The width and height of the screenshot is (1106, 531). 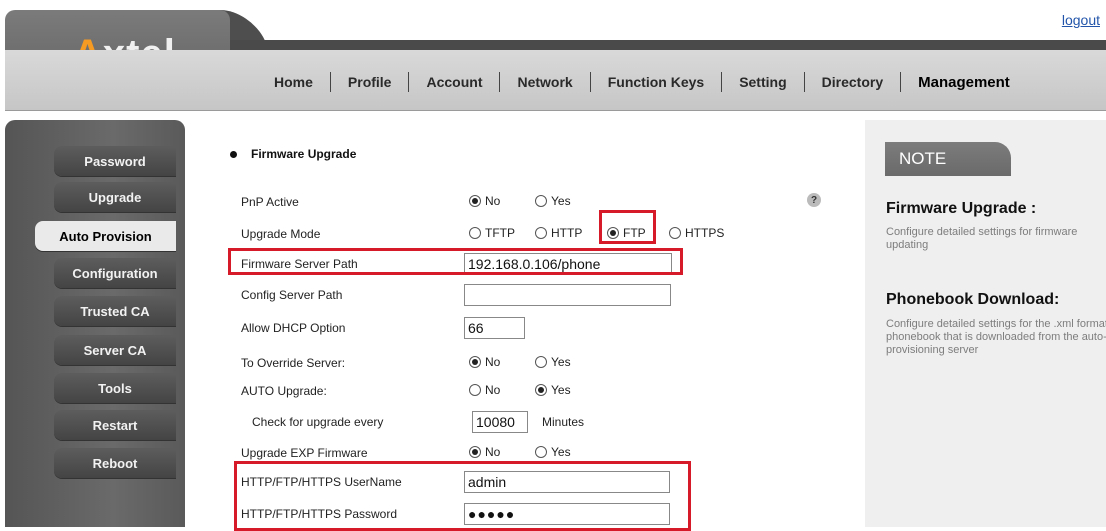 What do you see at coordinates (484, 390) in the screenshot?
I see `auto-upgrade-no: No` at bounding box center [484, 390].